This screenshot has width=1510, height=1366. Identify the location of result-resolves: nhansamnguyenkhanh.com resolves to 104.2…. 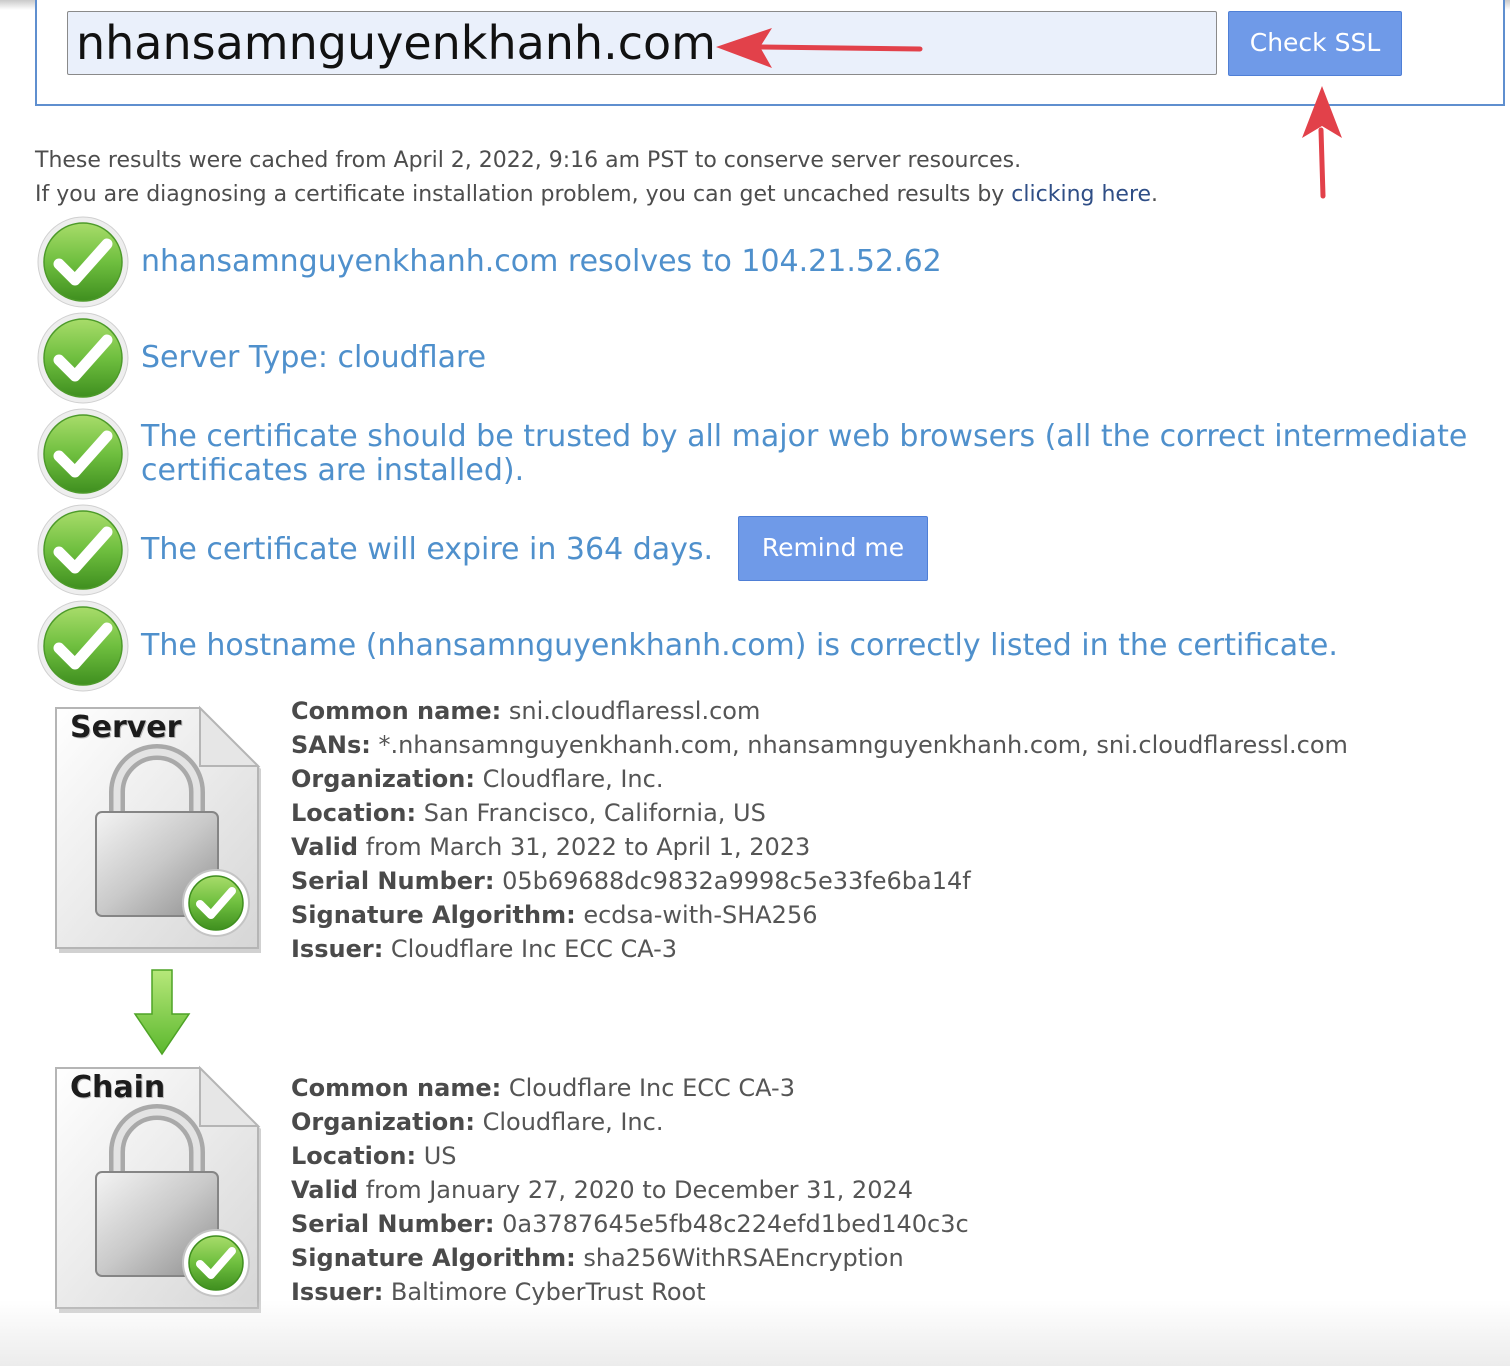
(541, 261).